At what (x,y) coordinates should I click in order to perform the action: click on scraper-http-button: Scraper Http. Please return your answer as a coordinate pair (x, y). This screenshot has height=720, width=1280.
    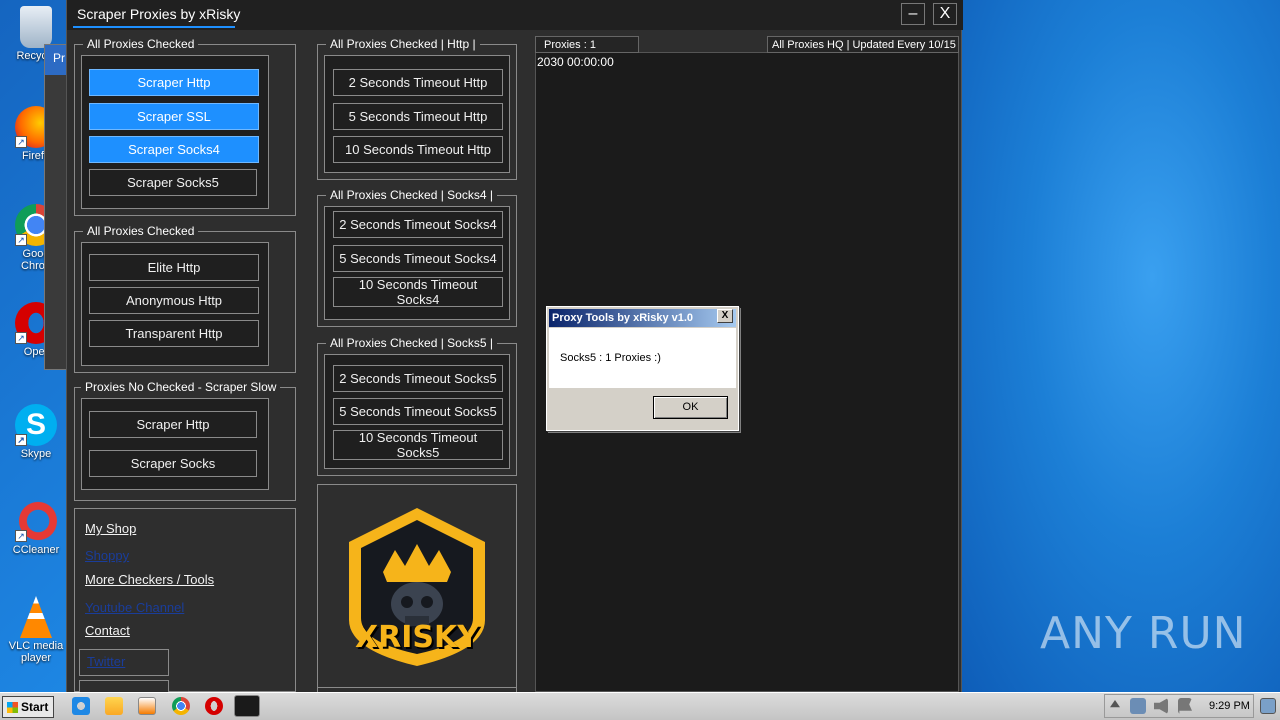
    Looking at the image, I should click on (174, 82).